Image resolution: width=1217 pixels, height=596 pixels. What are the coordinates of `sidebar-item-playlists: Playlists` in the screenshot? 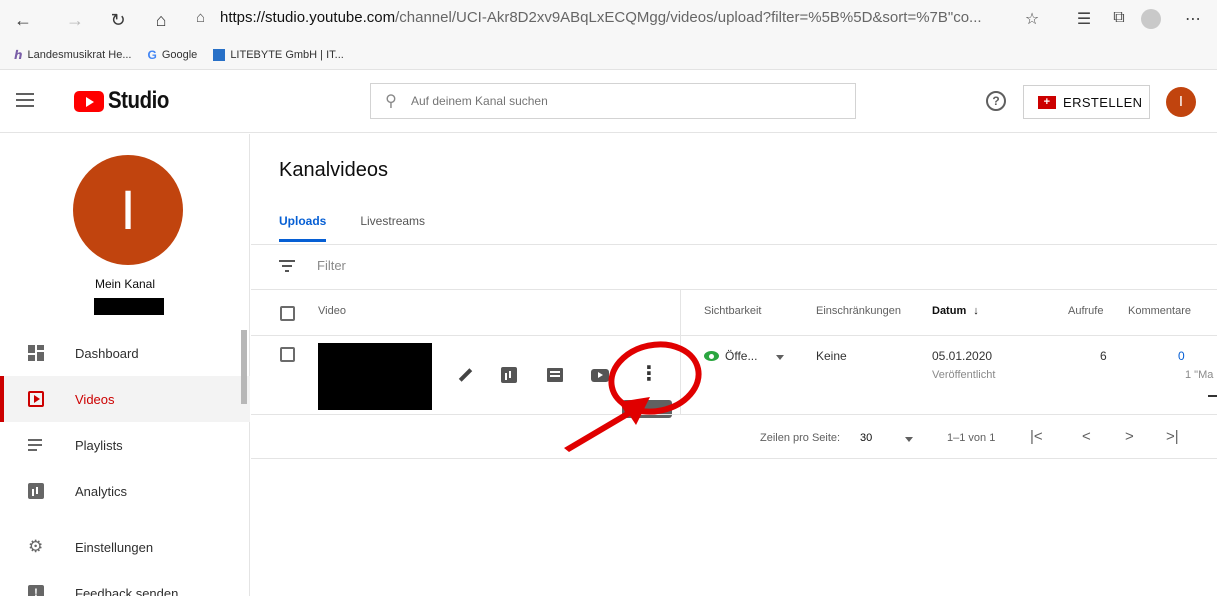 It's located at (125, 445).